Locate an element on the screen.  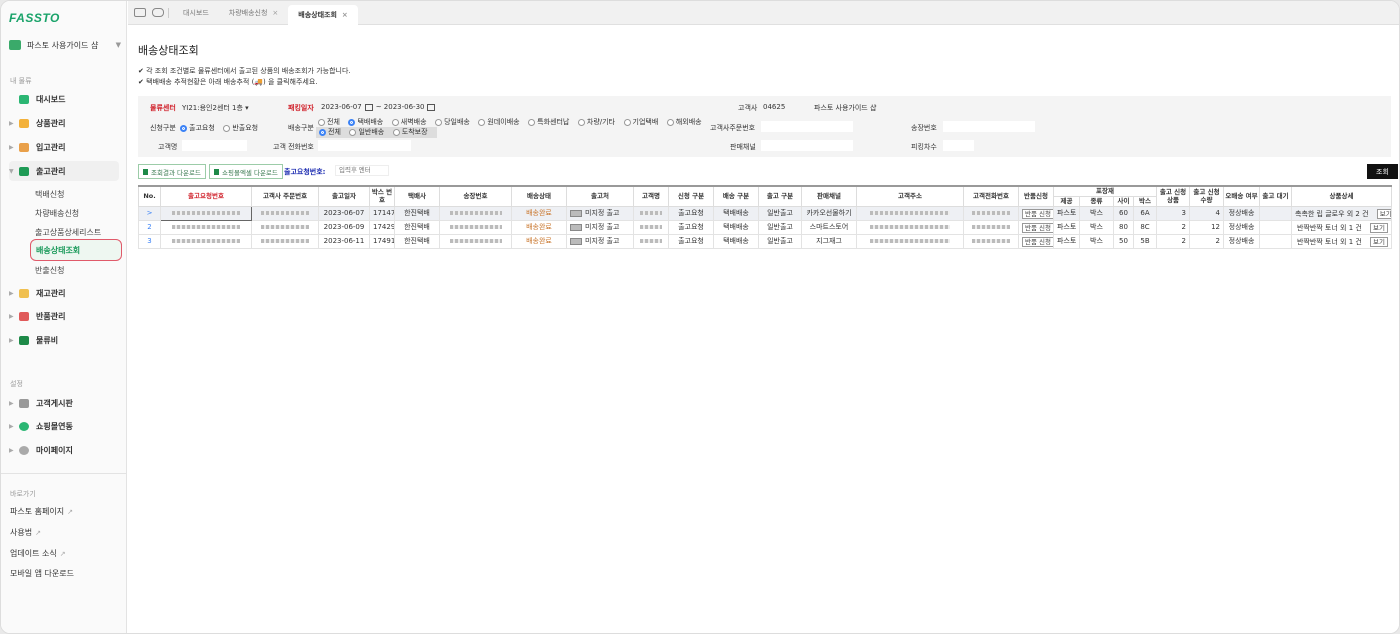
radio-guaranteed: 도착보장 is located at coordinates (410, 132).